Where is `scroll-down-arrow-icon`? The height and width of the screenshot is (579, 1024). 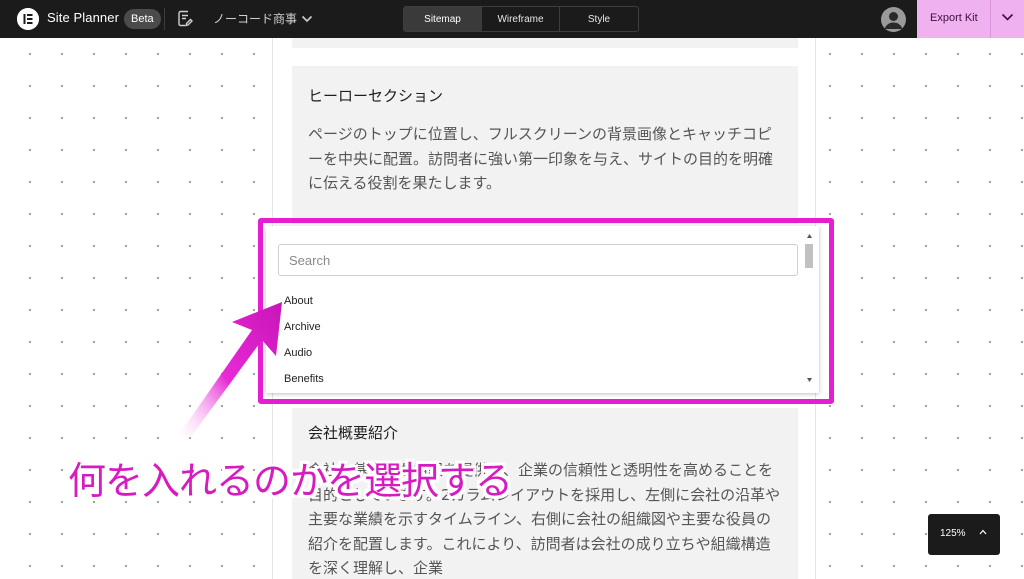 scroll-down-arrow-icon is located at coordinates (809, 380).